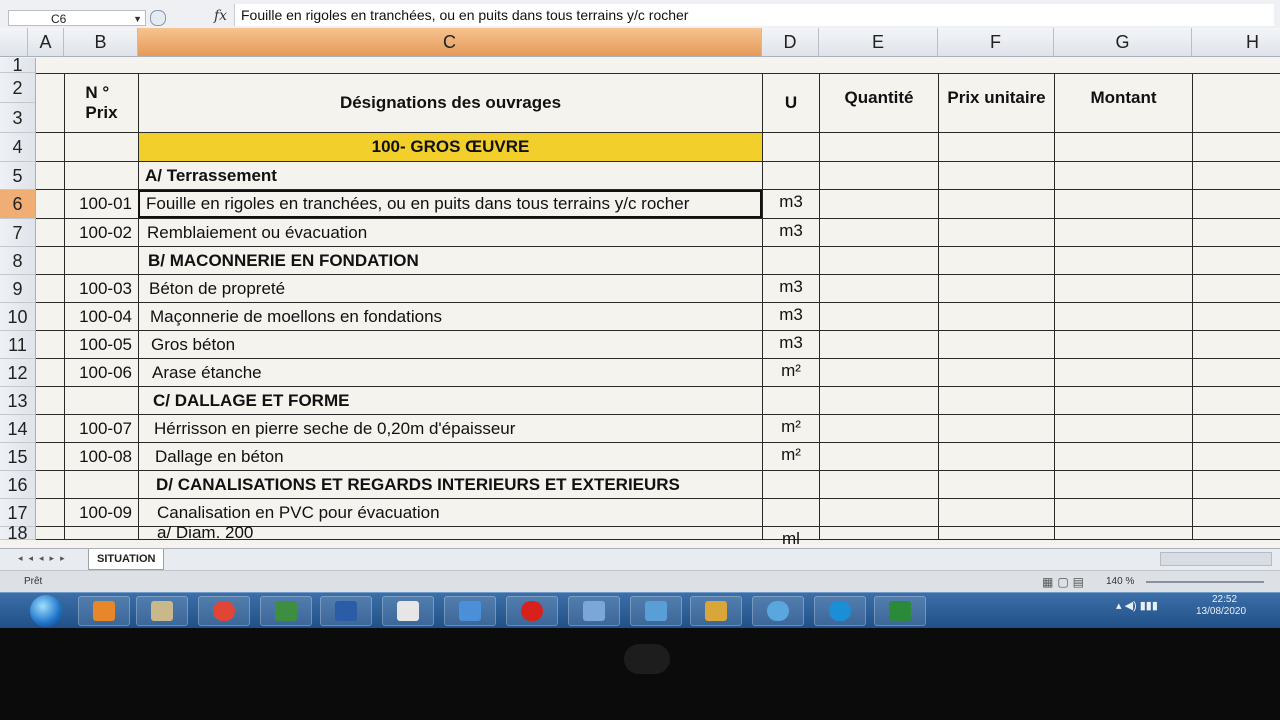  I want to click on excel-icon, so click(900, 611).